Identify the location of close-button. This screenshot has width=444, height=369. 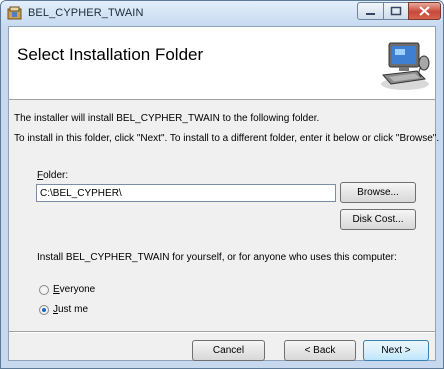
(424, 11).